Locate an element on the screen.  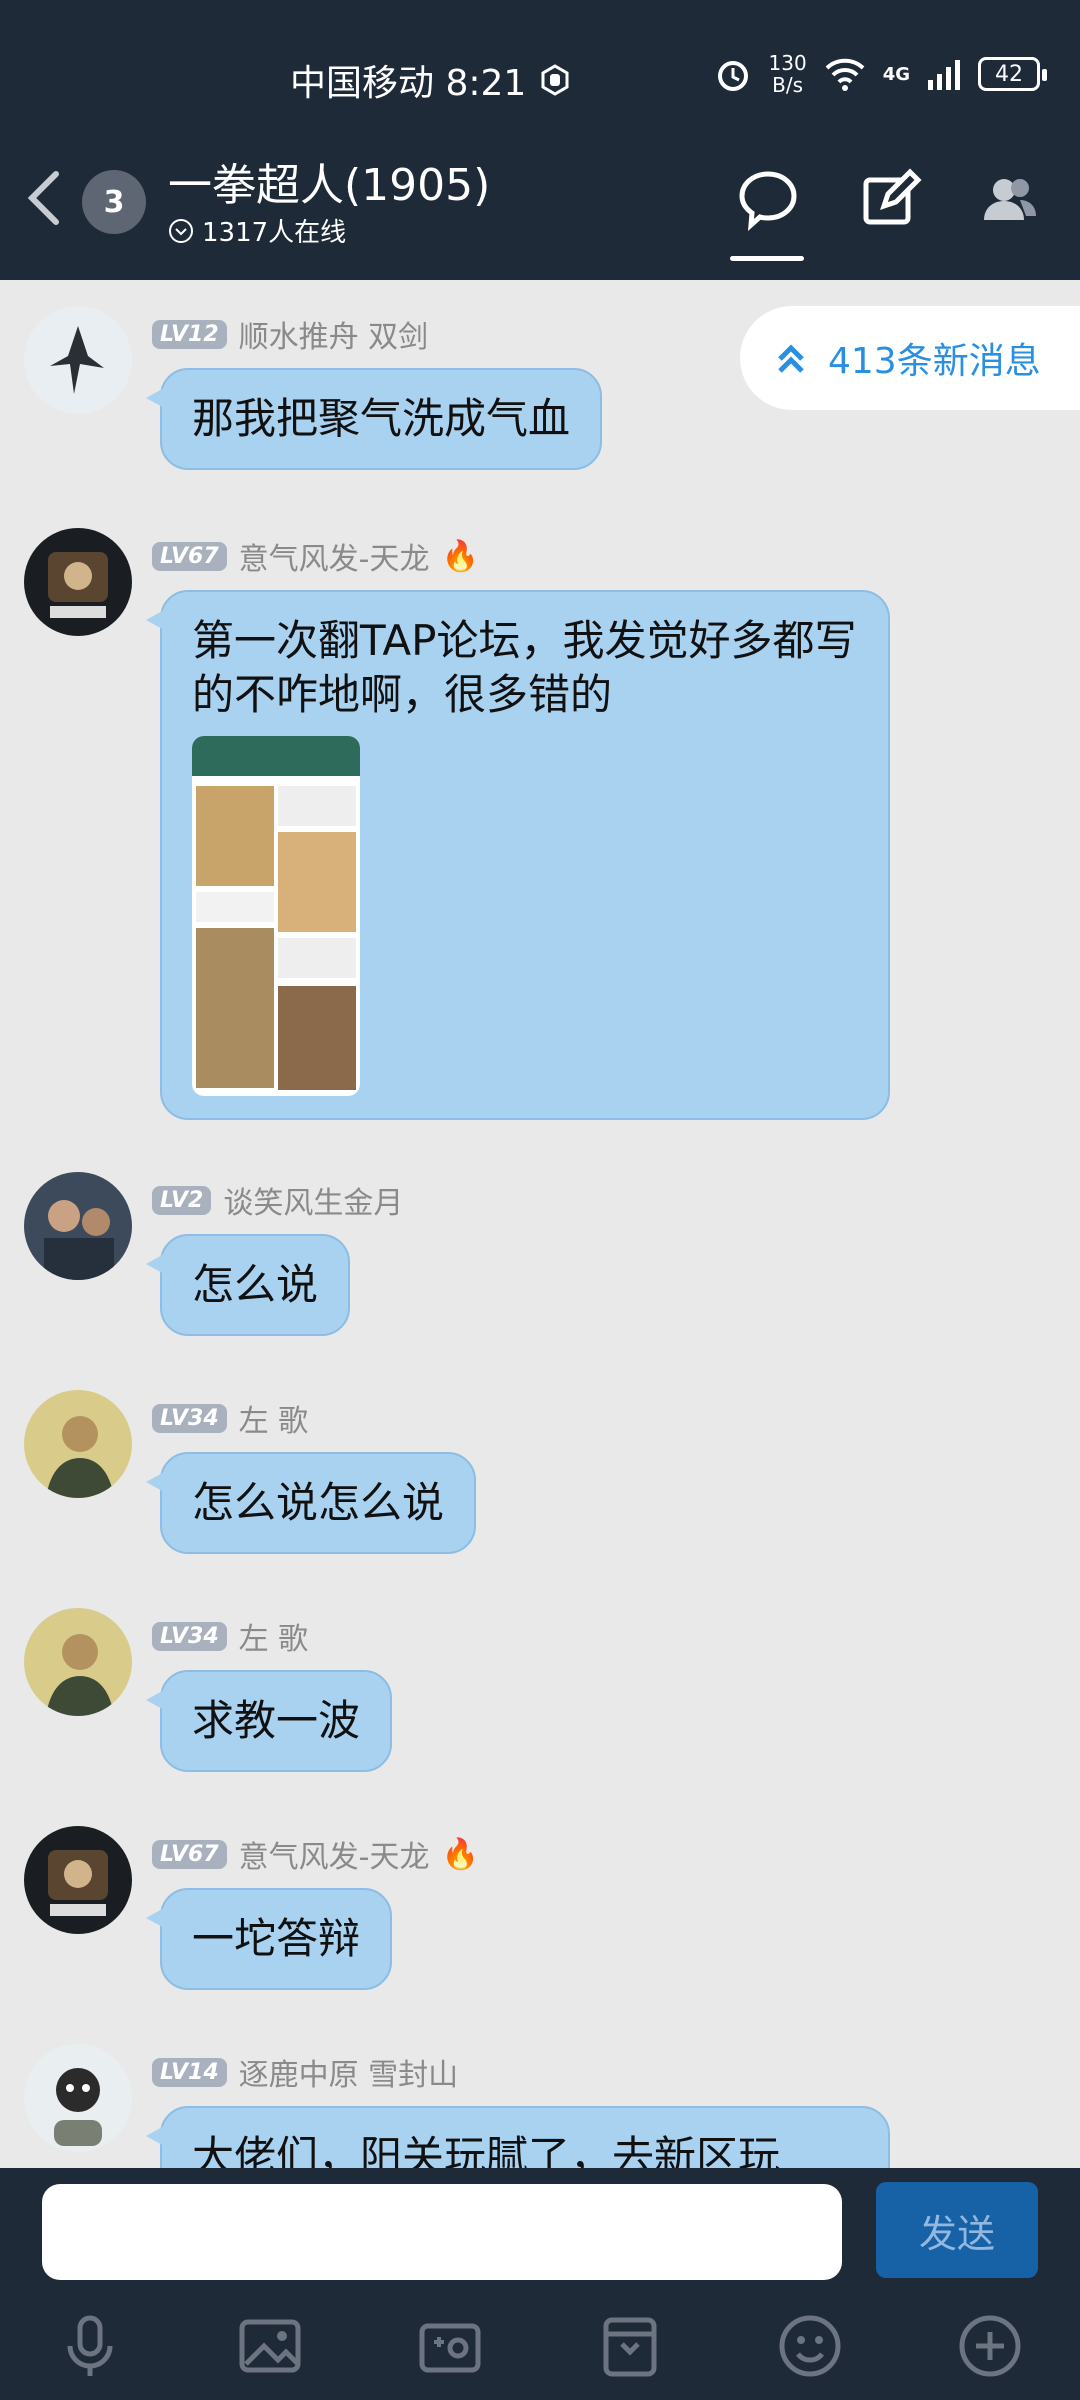
signal-icon is located at coordinates (944, 75).